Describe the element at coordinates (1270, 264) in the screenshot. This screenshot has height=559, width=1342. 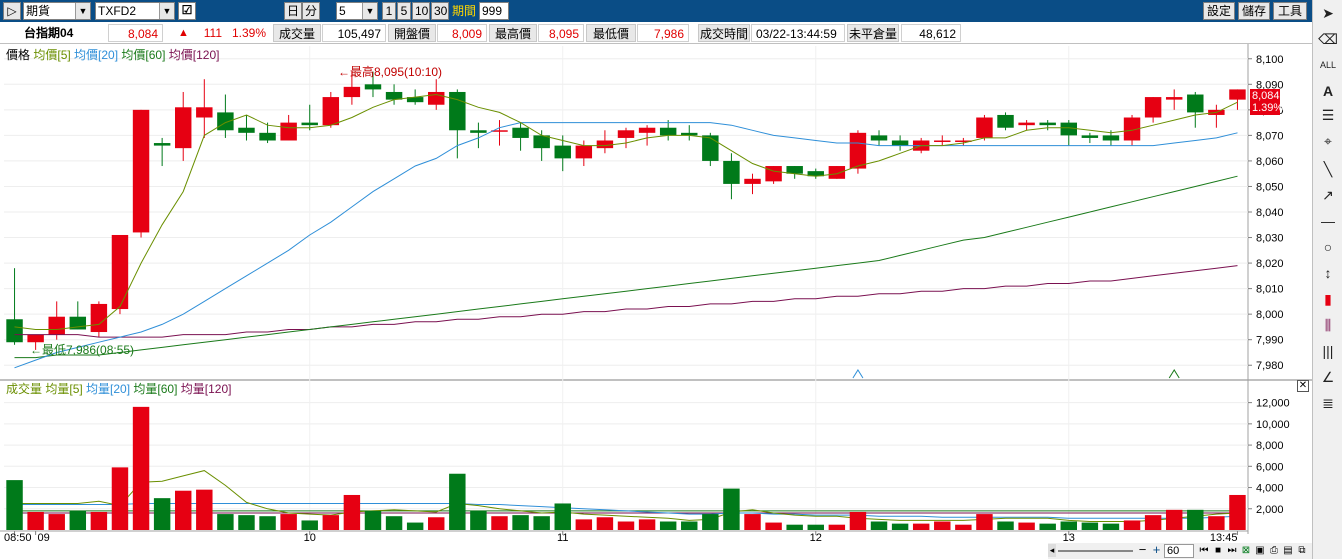
I see `price-tick-label: 8,020` at that location.